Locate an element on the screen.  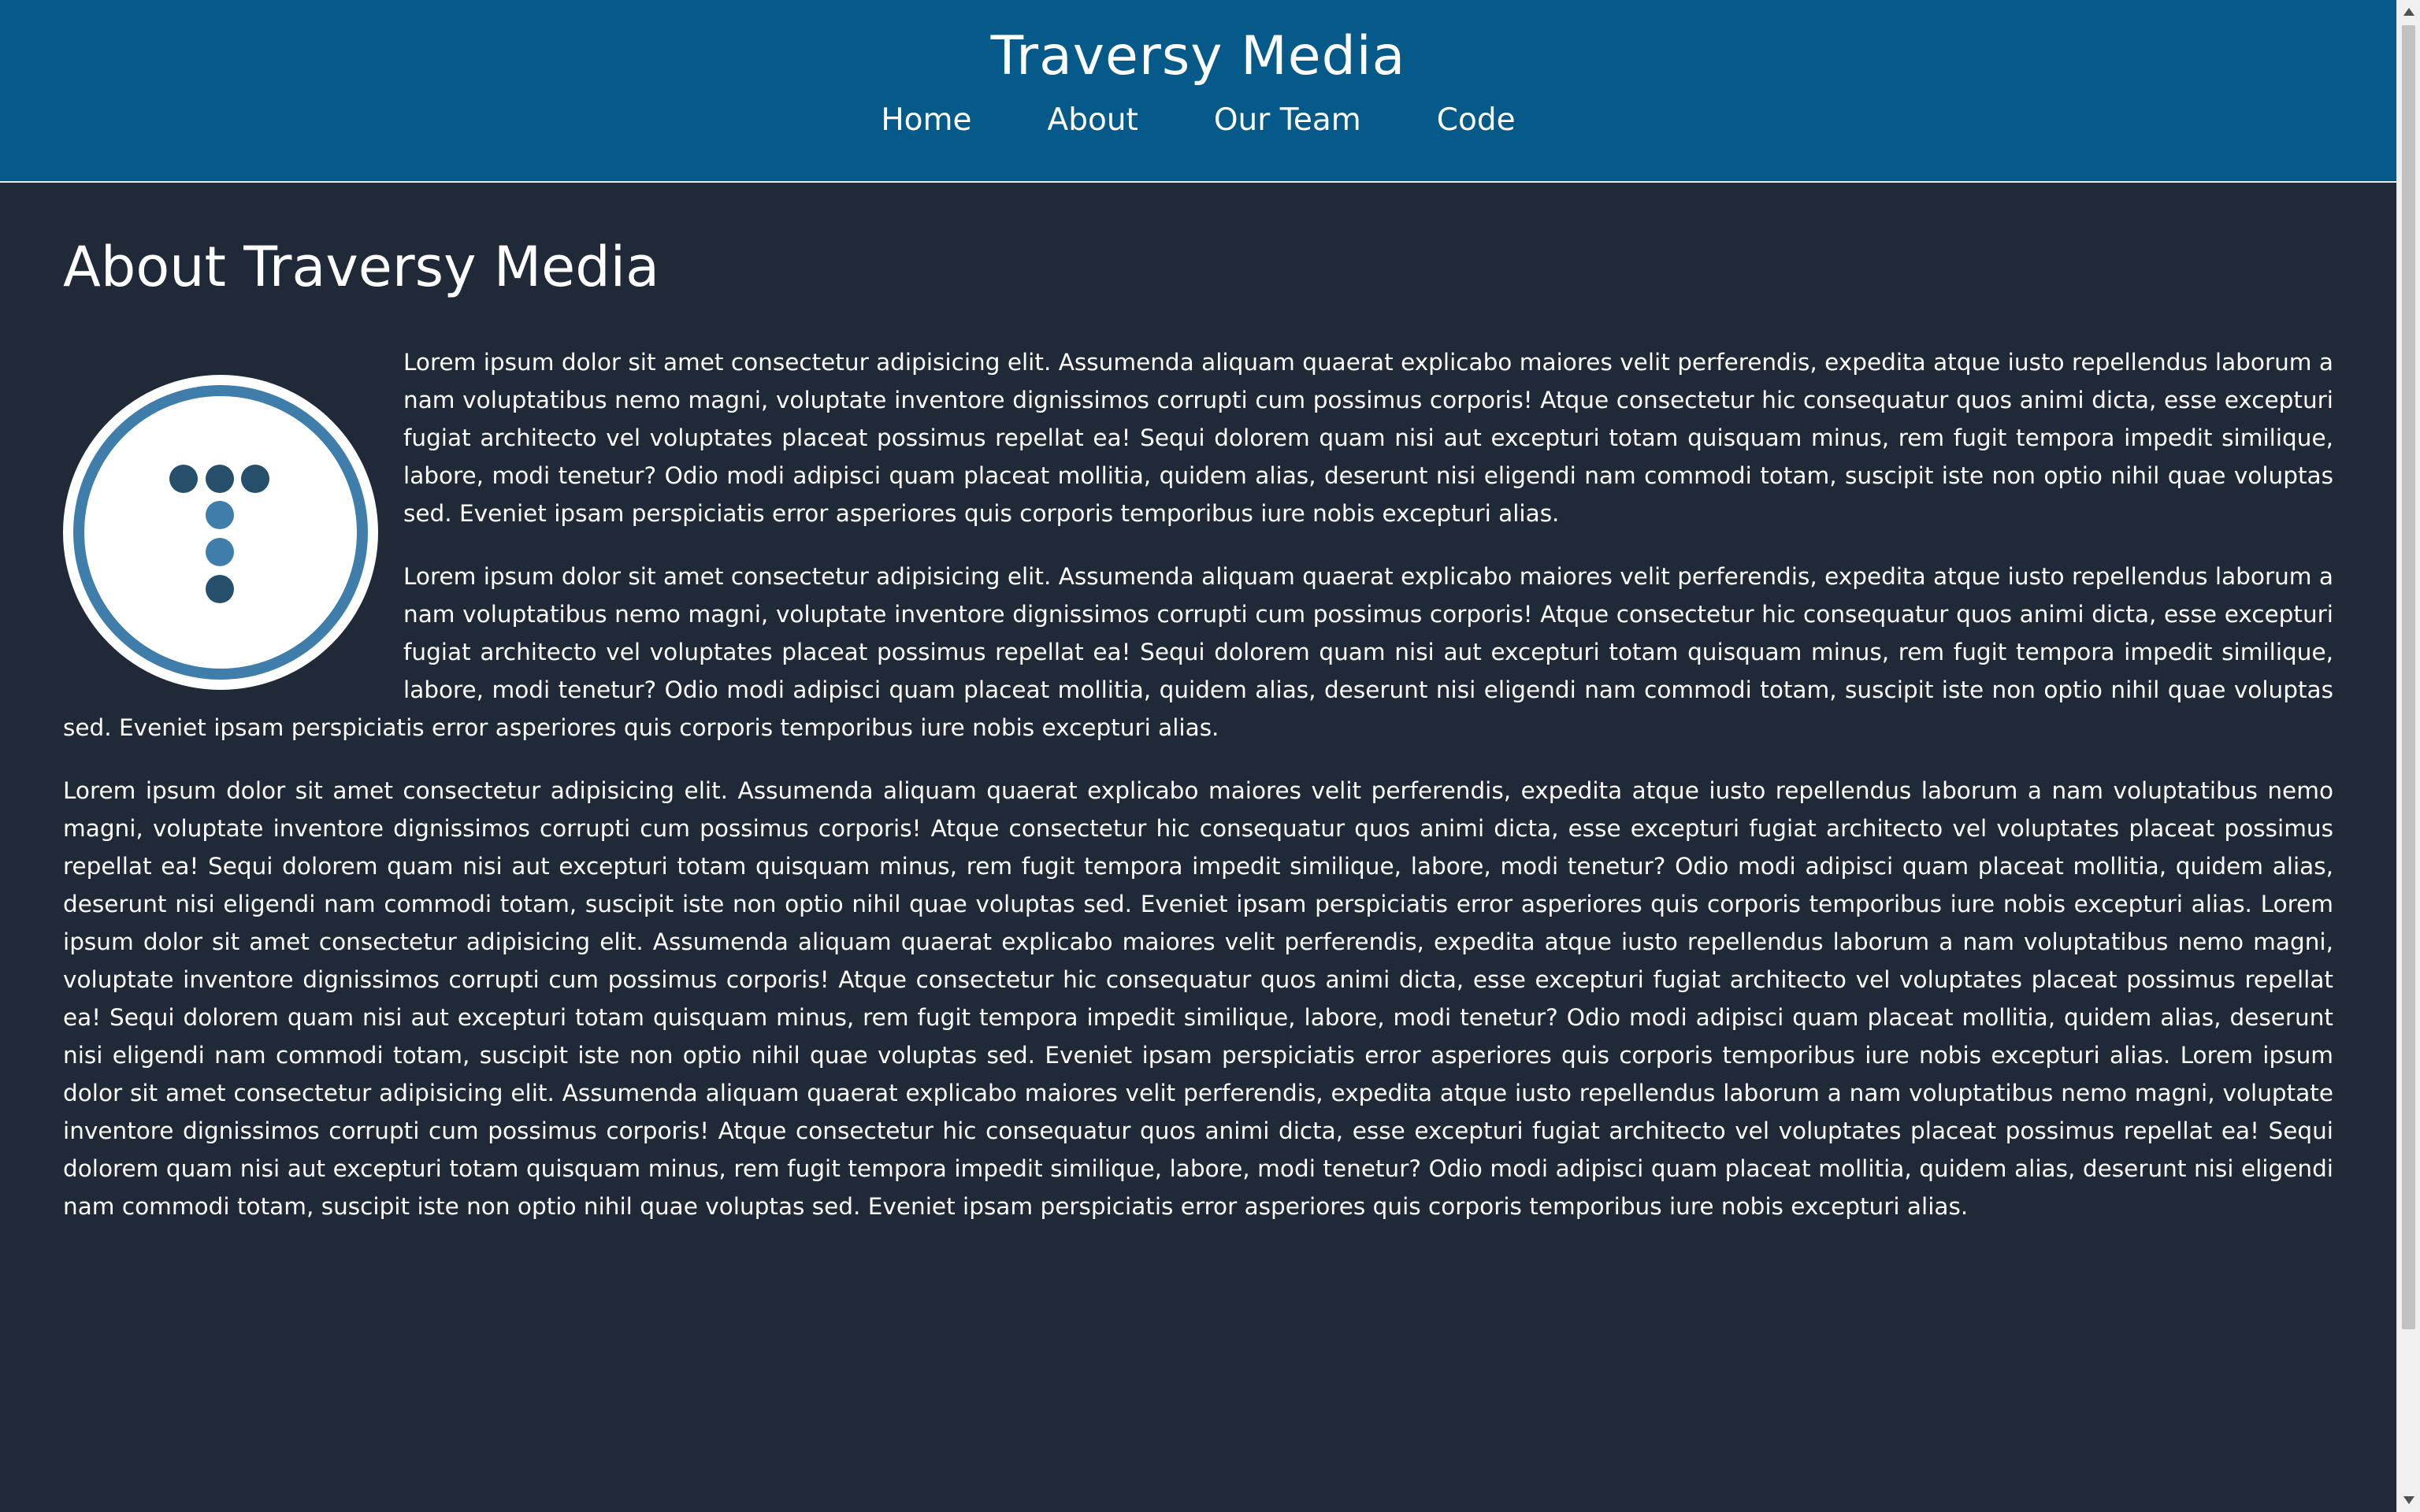
nav-item-our-team: Our Team is located at coordinates (1287, 120).